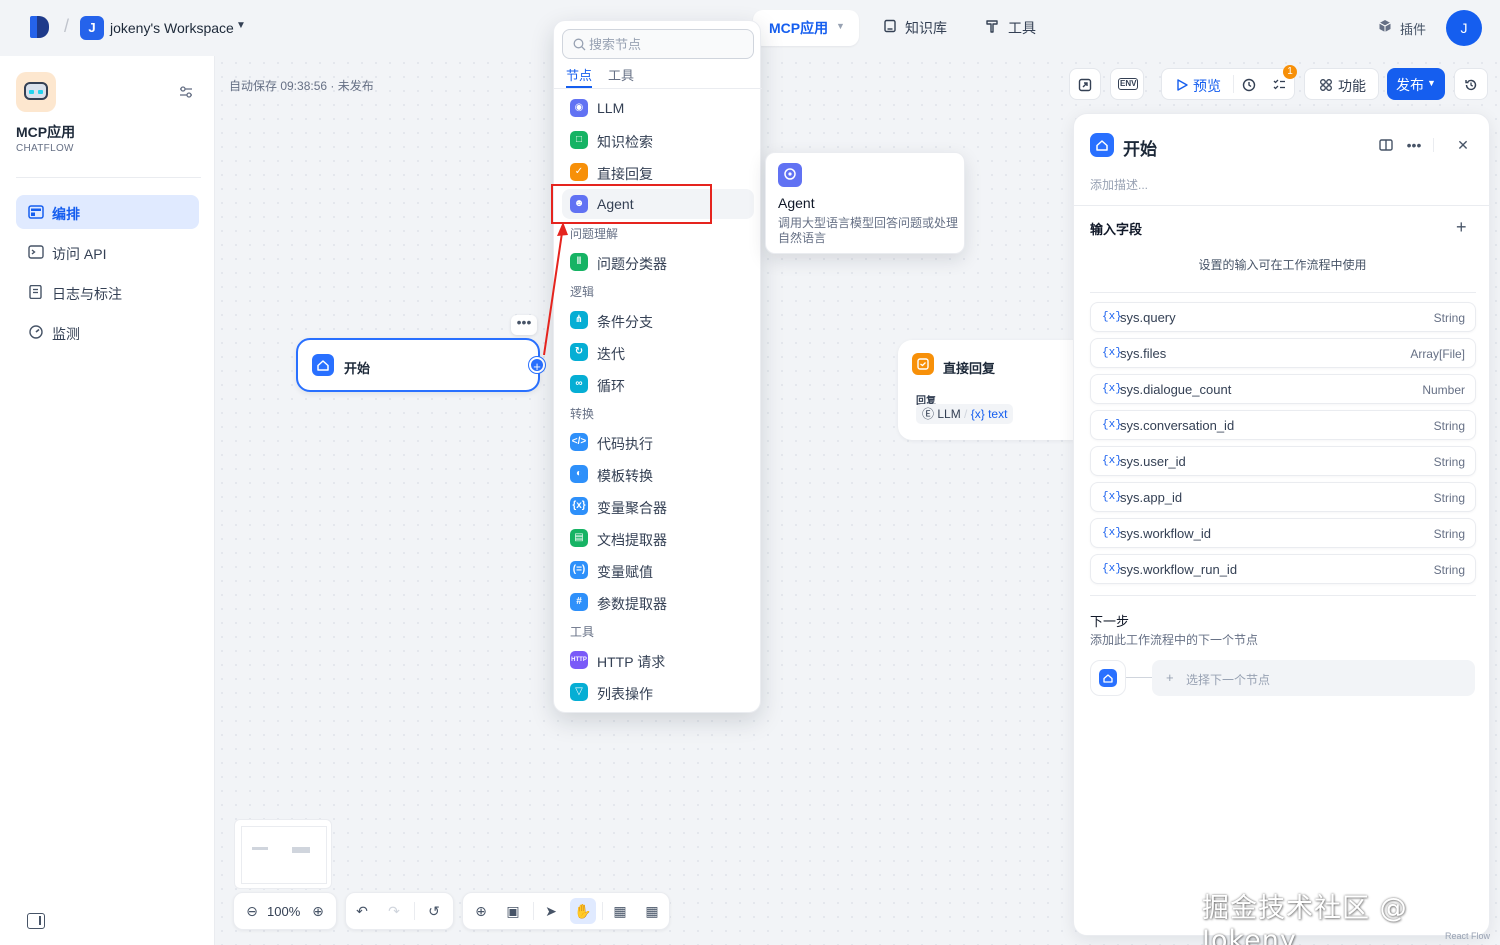 The width and height of the screenshot is (1500, 945). What do you see at coordinates (252, 911) in the screenshot?
I see `zoom-out-icon: ⊖` at bounding box center [252, 911].